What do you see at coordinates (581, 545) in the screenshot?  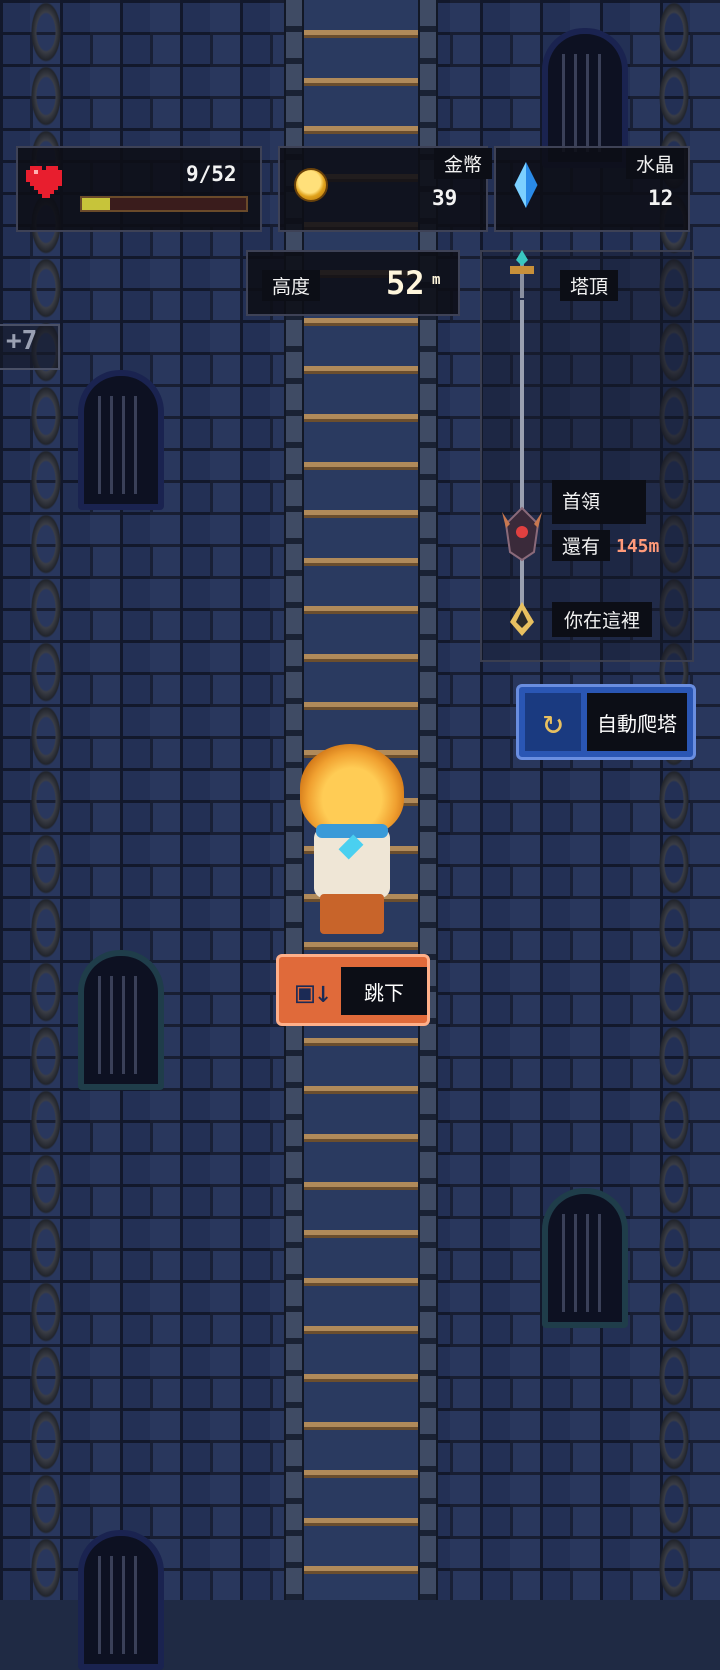 I see `remaining-prefix: 還有` at bounding box center [581, 545].